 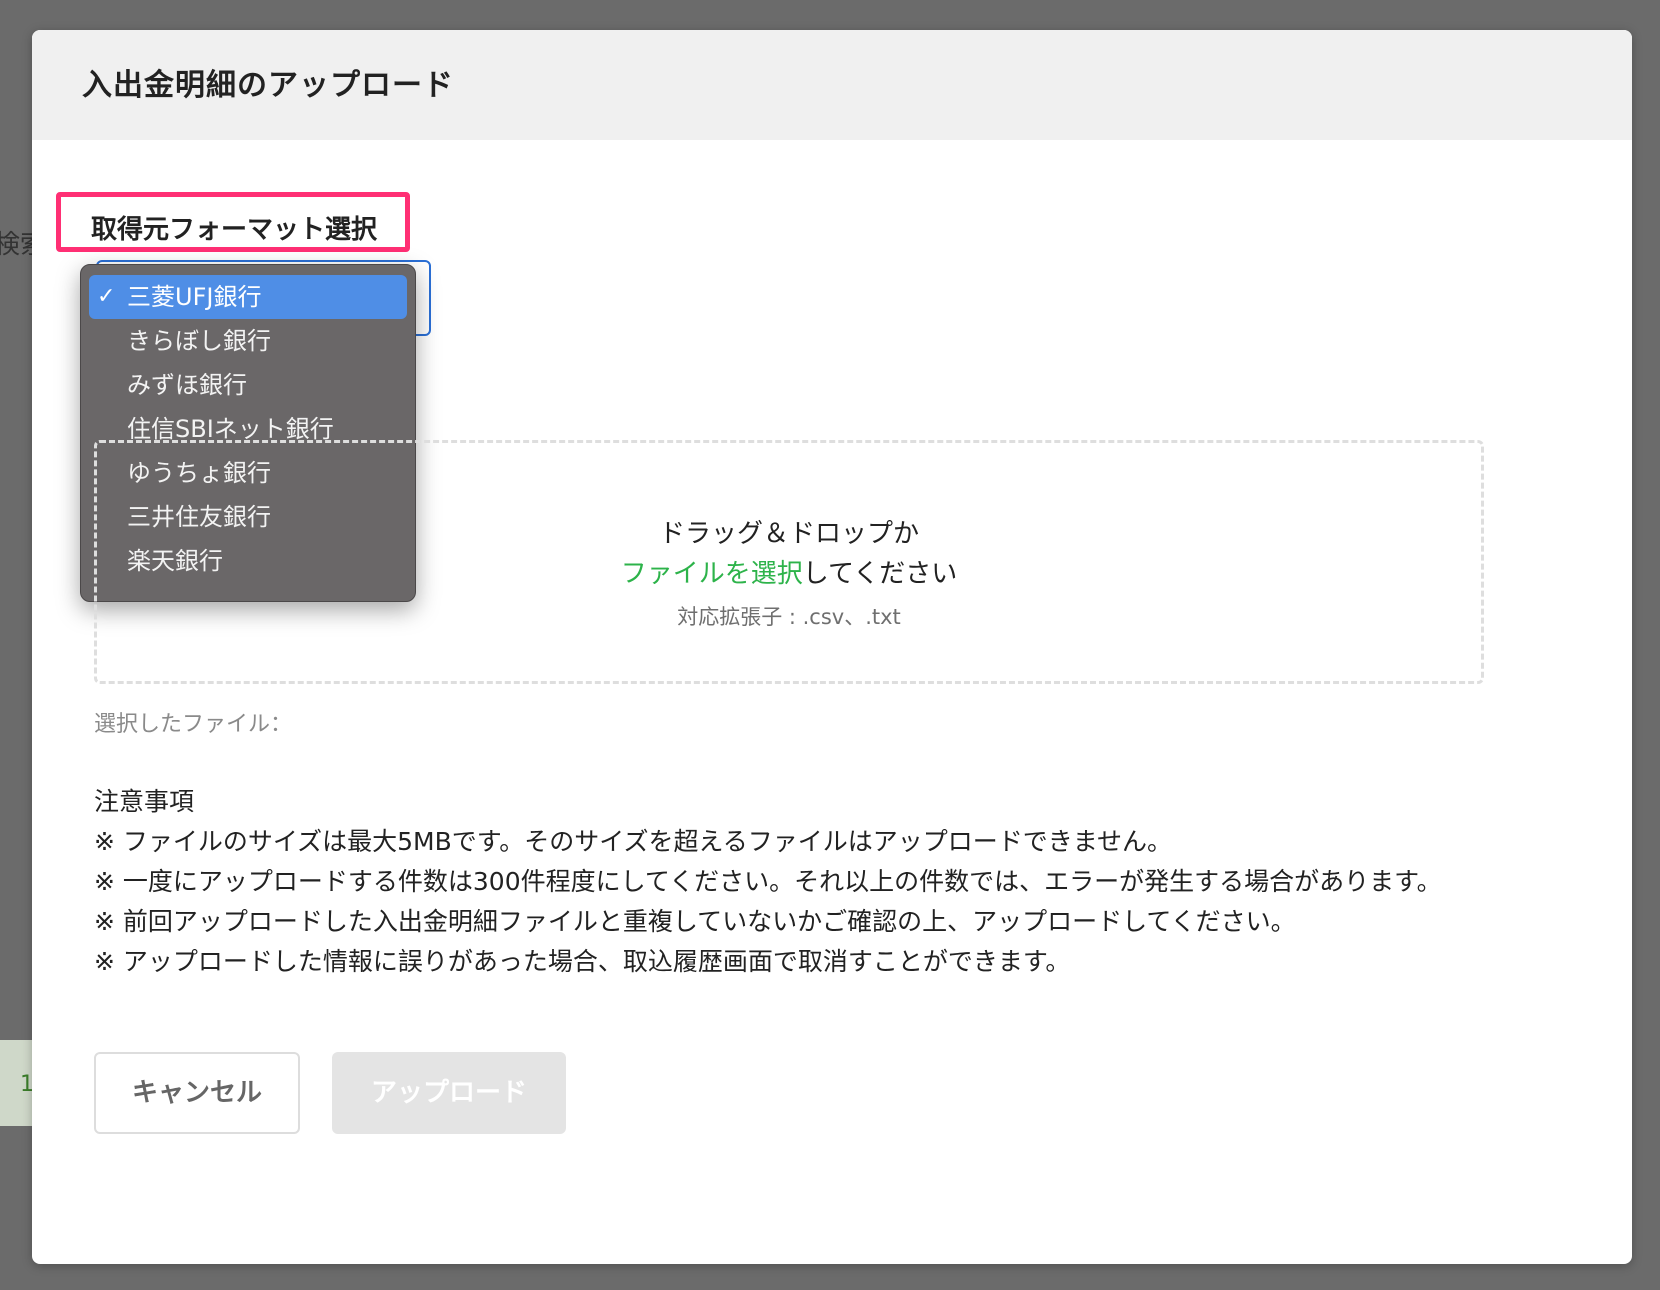 What do you see at coordinates (268, 85) in the screenshot?
I see `modal-title: 入出金明細のアップロード` at bounding box center [268, 85].